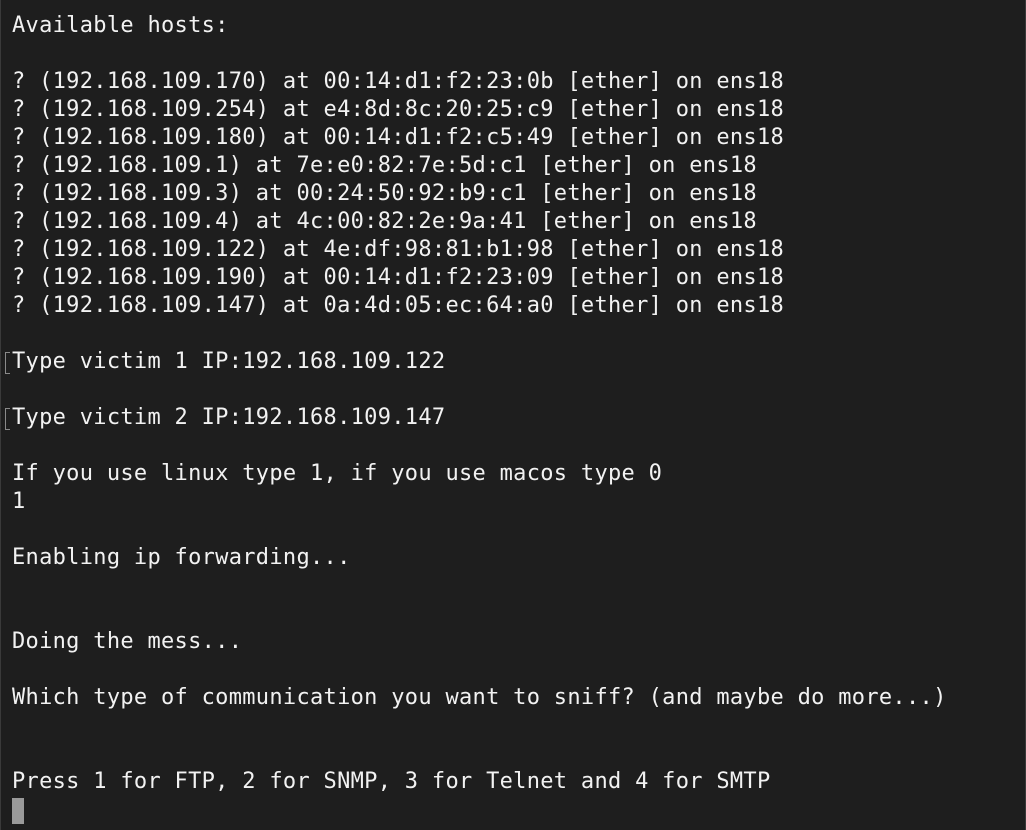 This screenshot has width=1026, height=830. What do you see at coordinates (19, 501) in the screenshot?
I see `os-answer: 1` at bounding box center [19, 501].